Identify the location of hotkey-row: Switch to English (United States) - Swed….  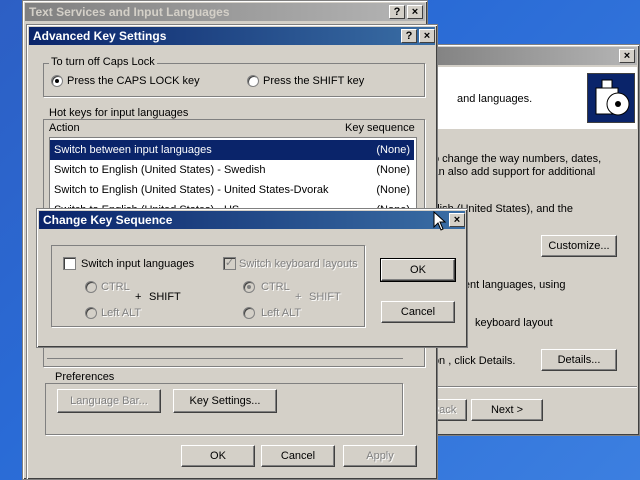
(232, 170).